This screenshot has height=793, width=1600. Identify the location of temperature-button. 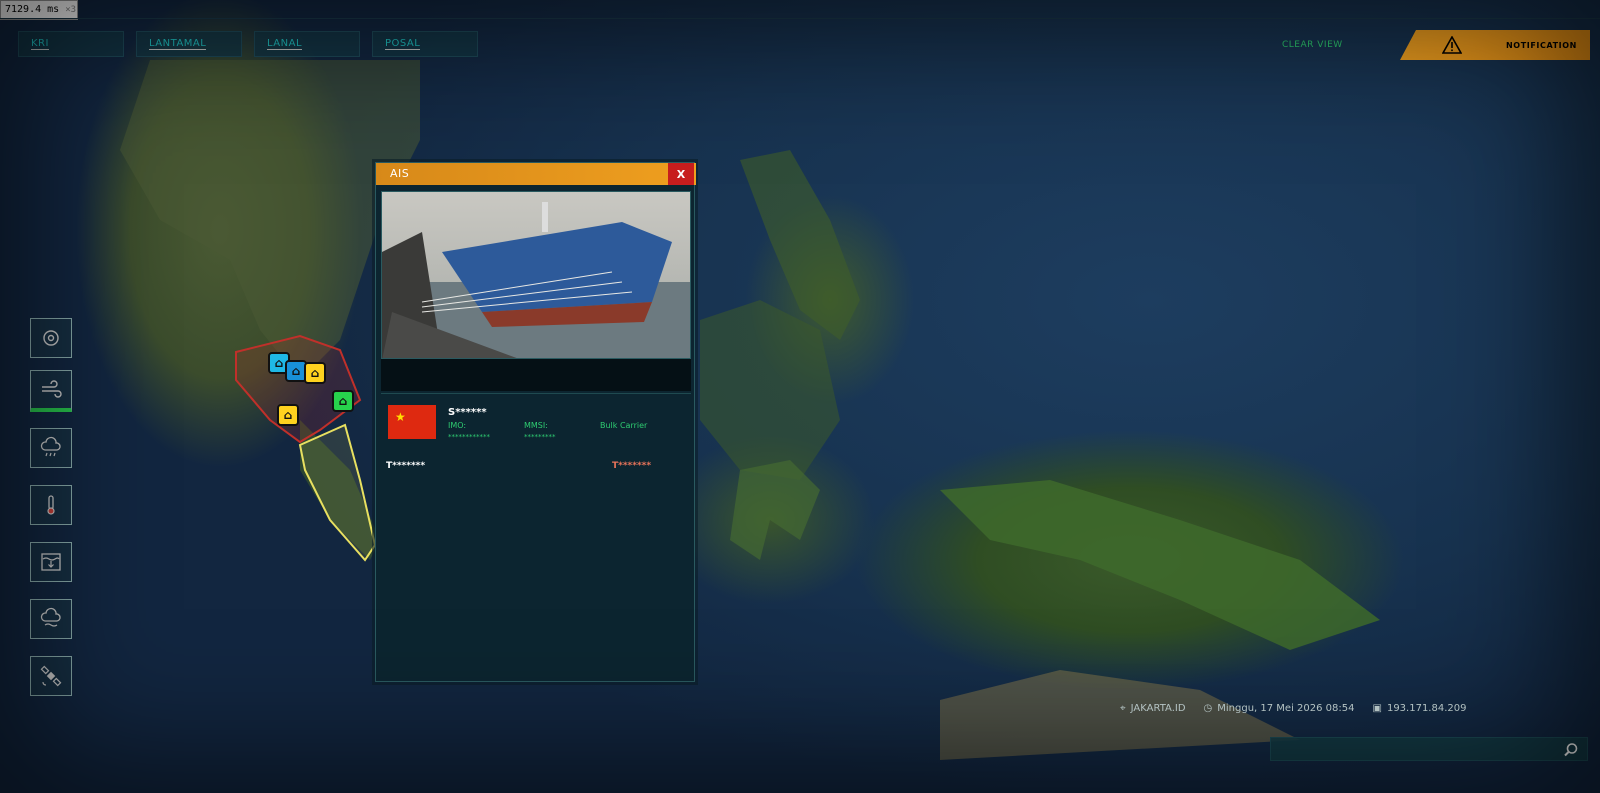
(51, 505).